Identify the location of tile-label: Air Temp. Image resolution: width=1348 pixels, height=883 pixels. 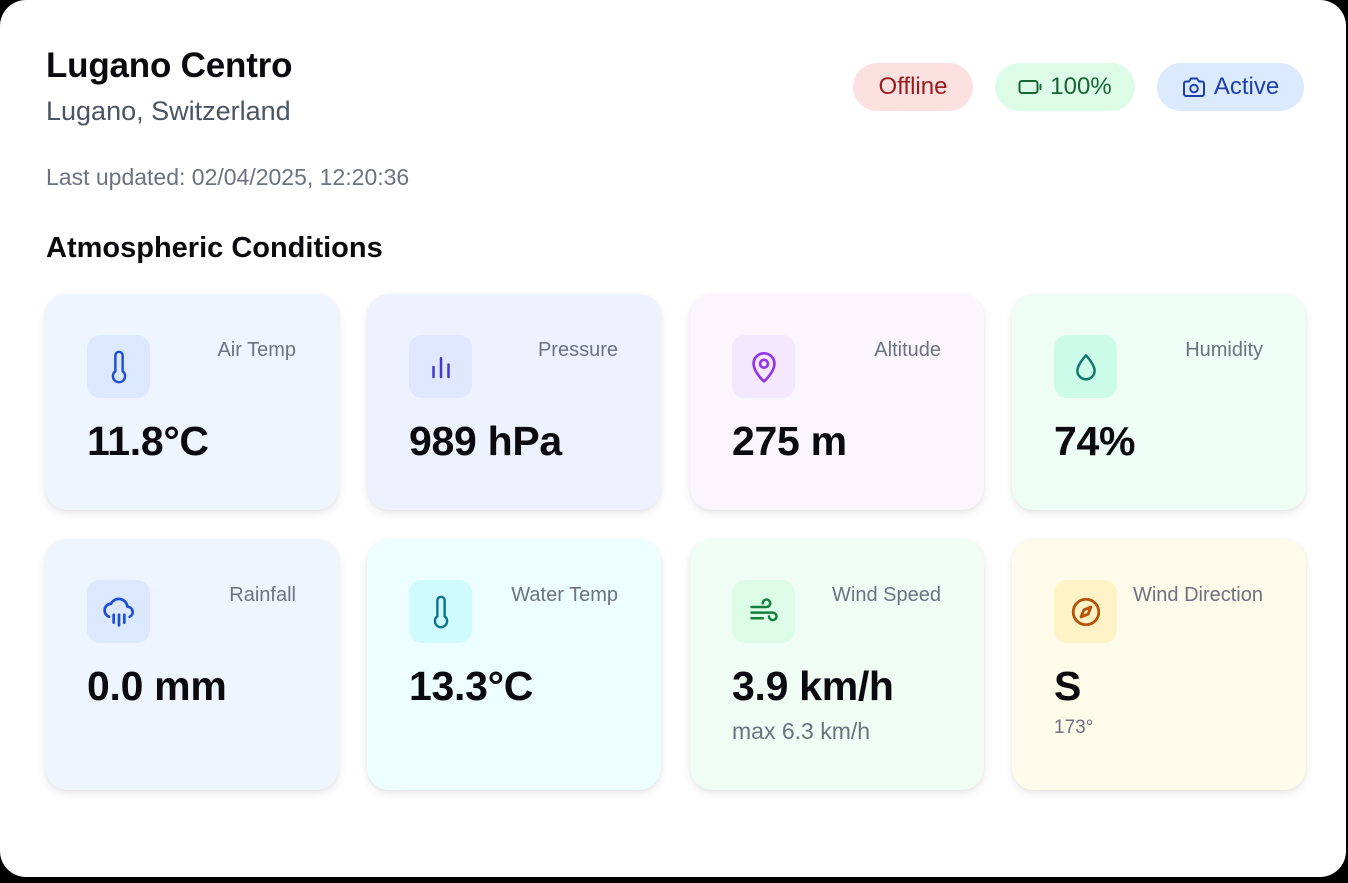
(256, 350).